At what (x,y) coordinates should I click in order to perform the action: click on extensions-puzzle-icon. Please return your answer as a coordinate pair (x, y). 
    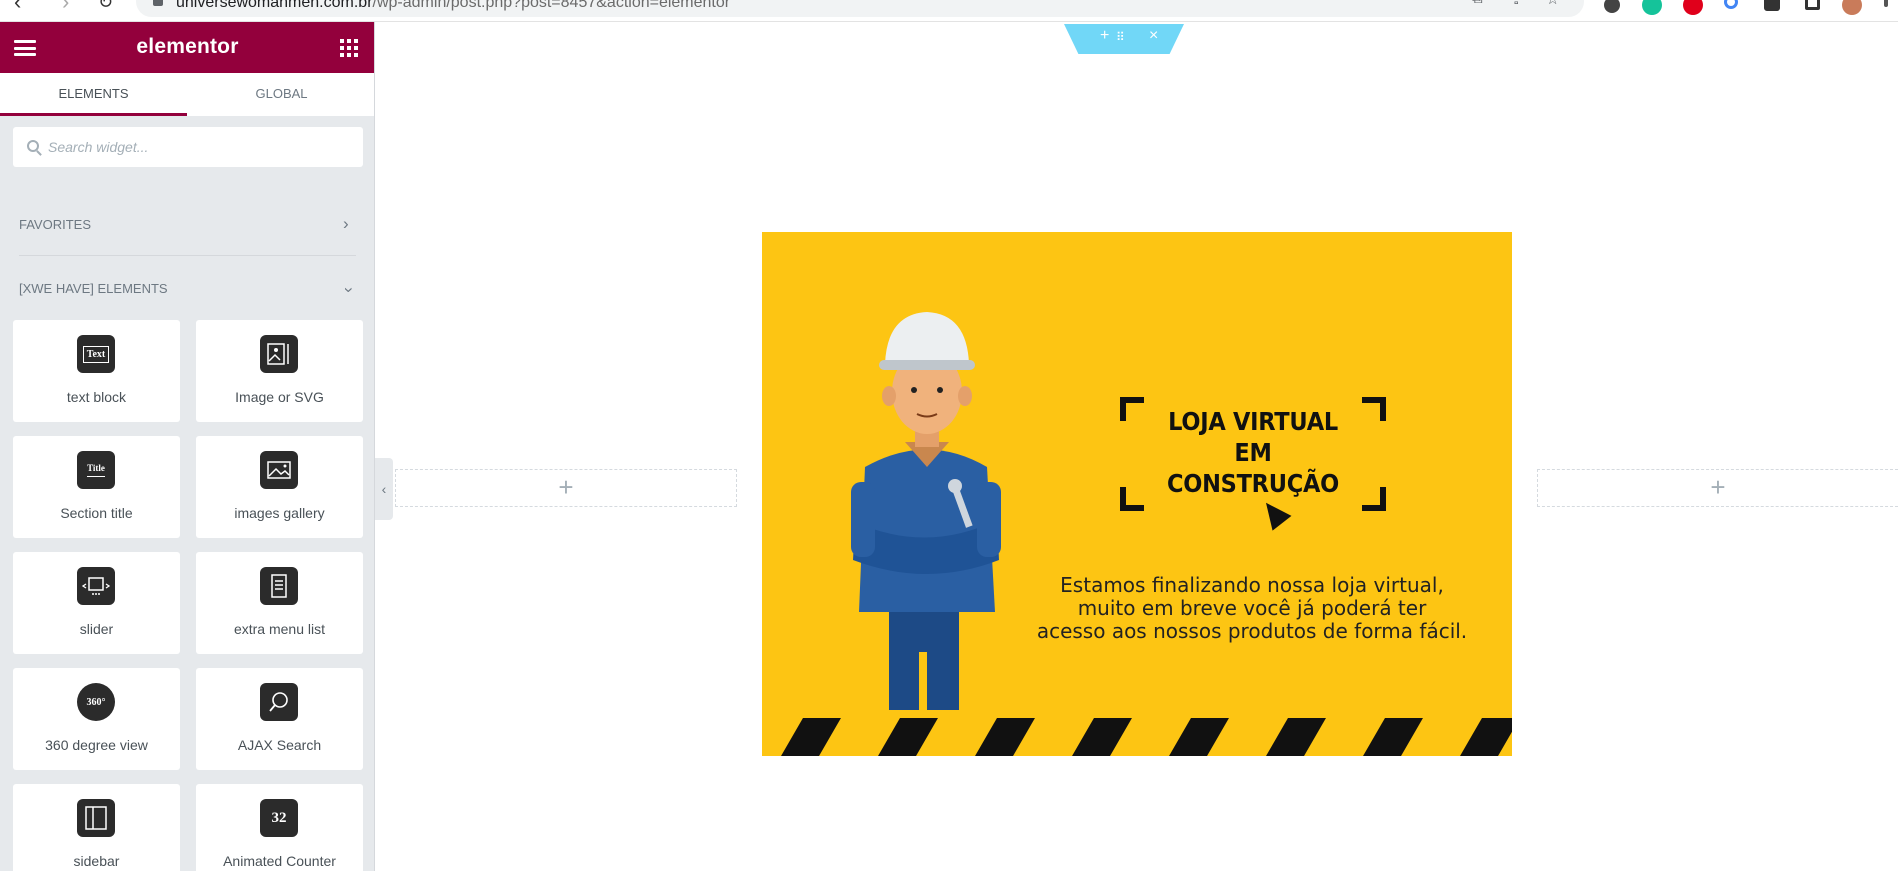
    Looking at the image, I should click on (1772, 5).